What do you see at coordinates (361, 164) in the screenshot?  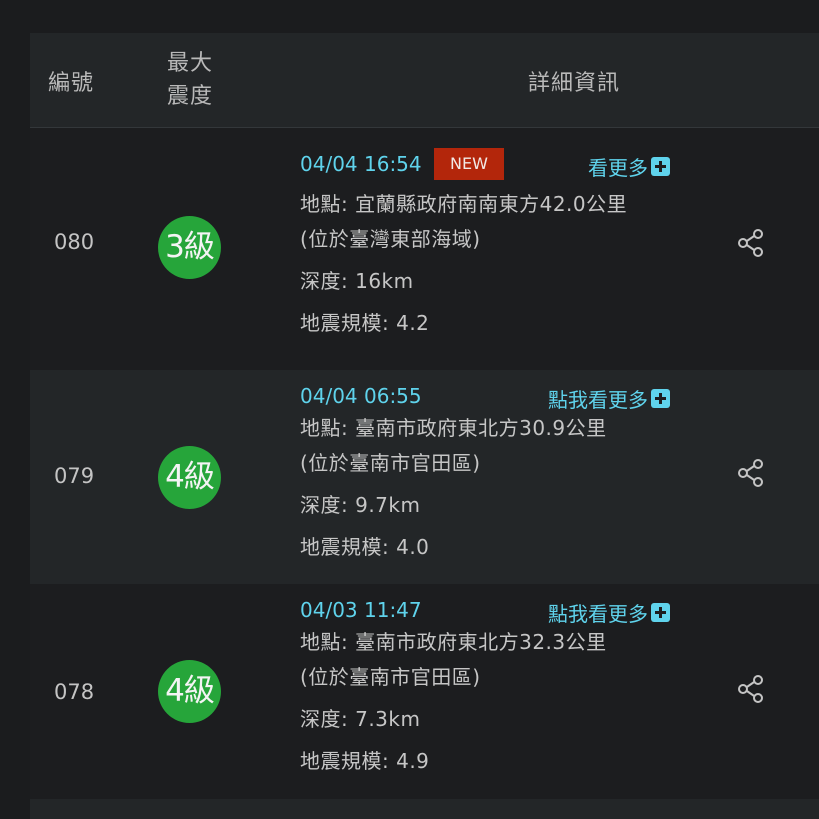 I see `event-time: 04/04 16:54` at bounding box center [361, 164].